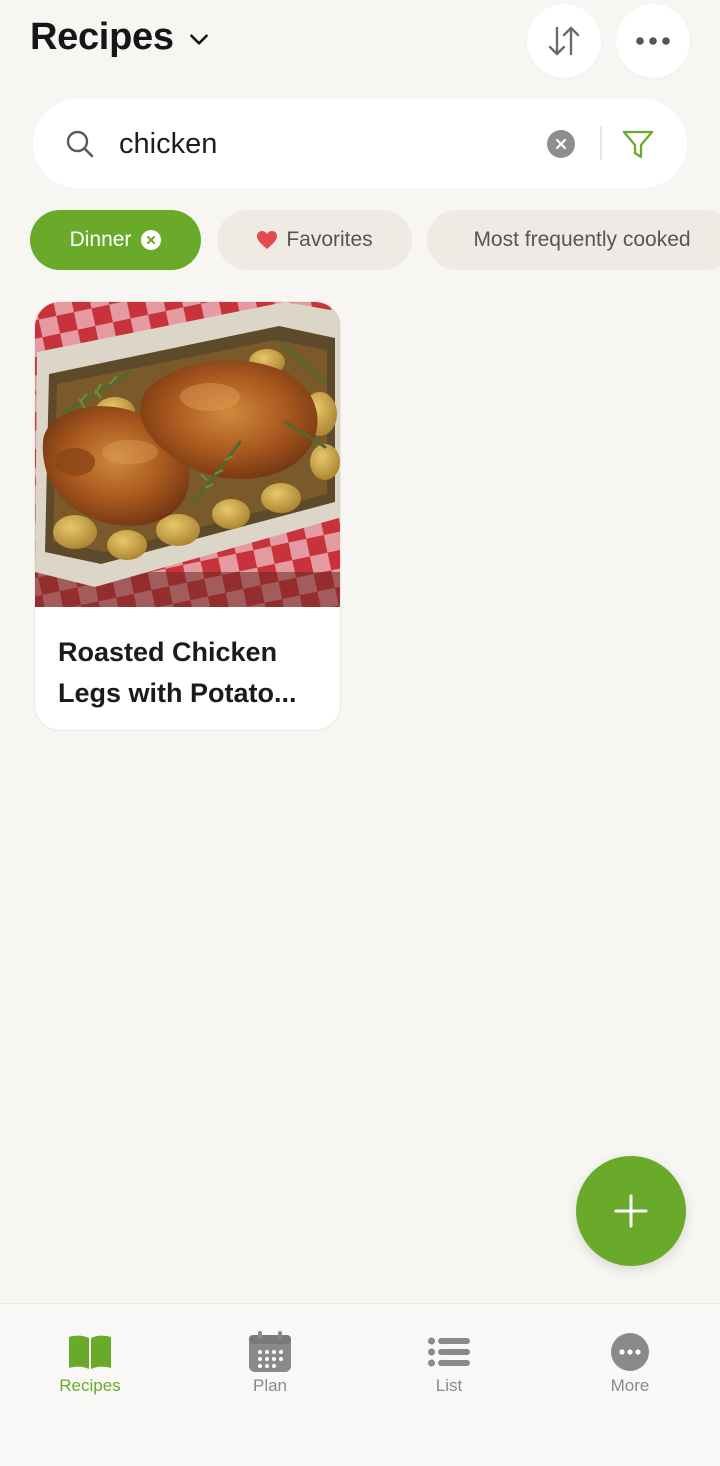 Image resolution: width=720 pixels, height=1466 pixels. I want to click on heart-icon, so click(267, 240).